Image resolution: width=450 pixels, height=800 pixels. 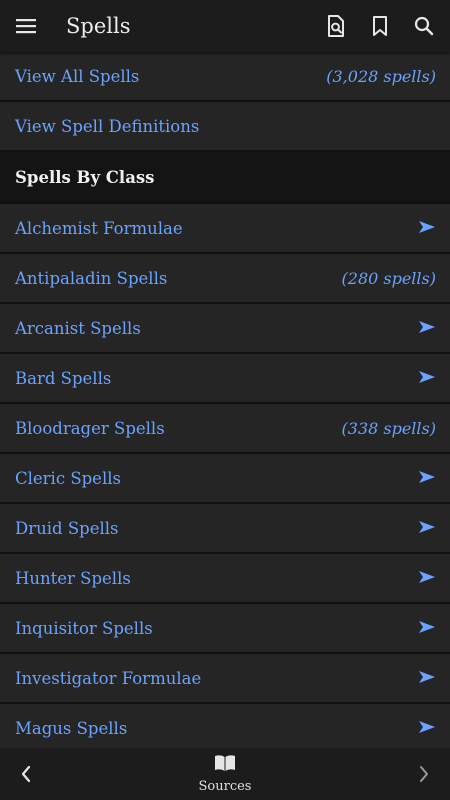 I want to click on bookmark-icon, so click(x=380, y=26).